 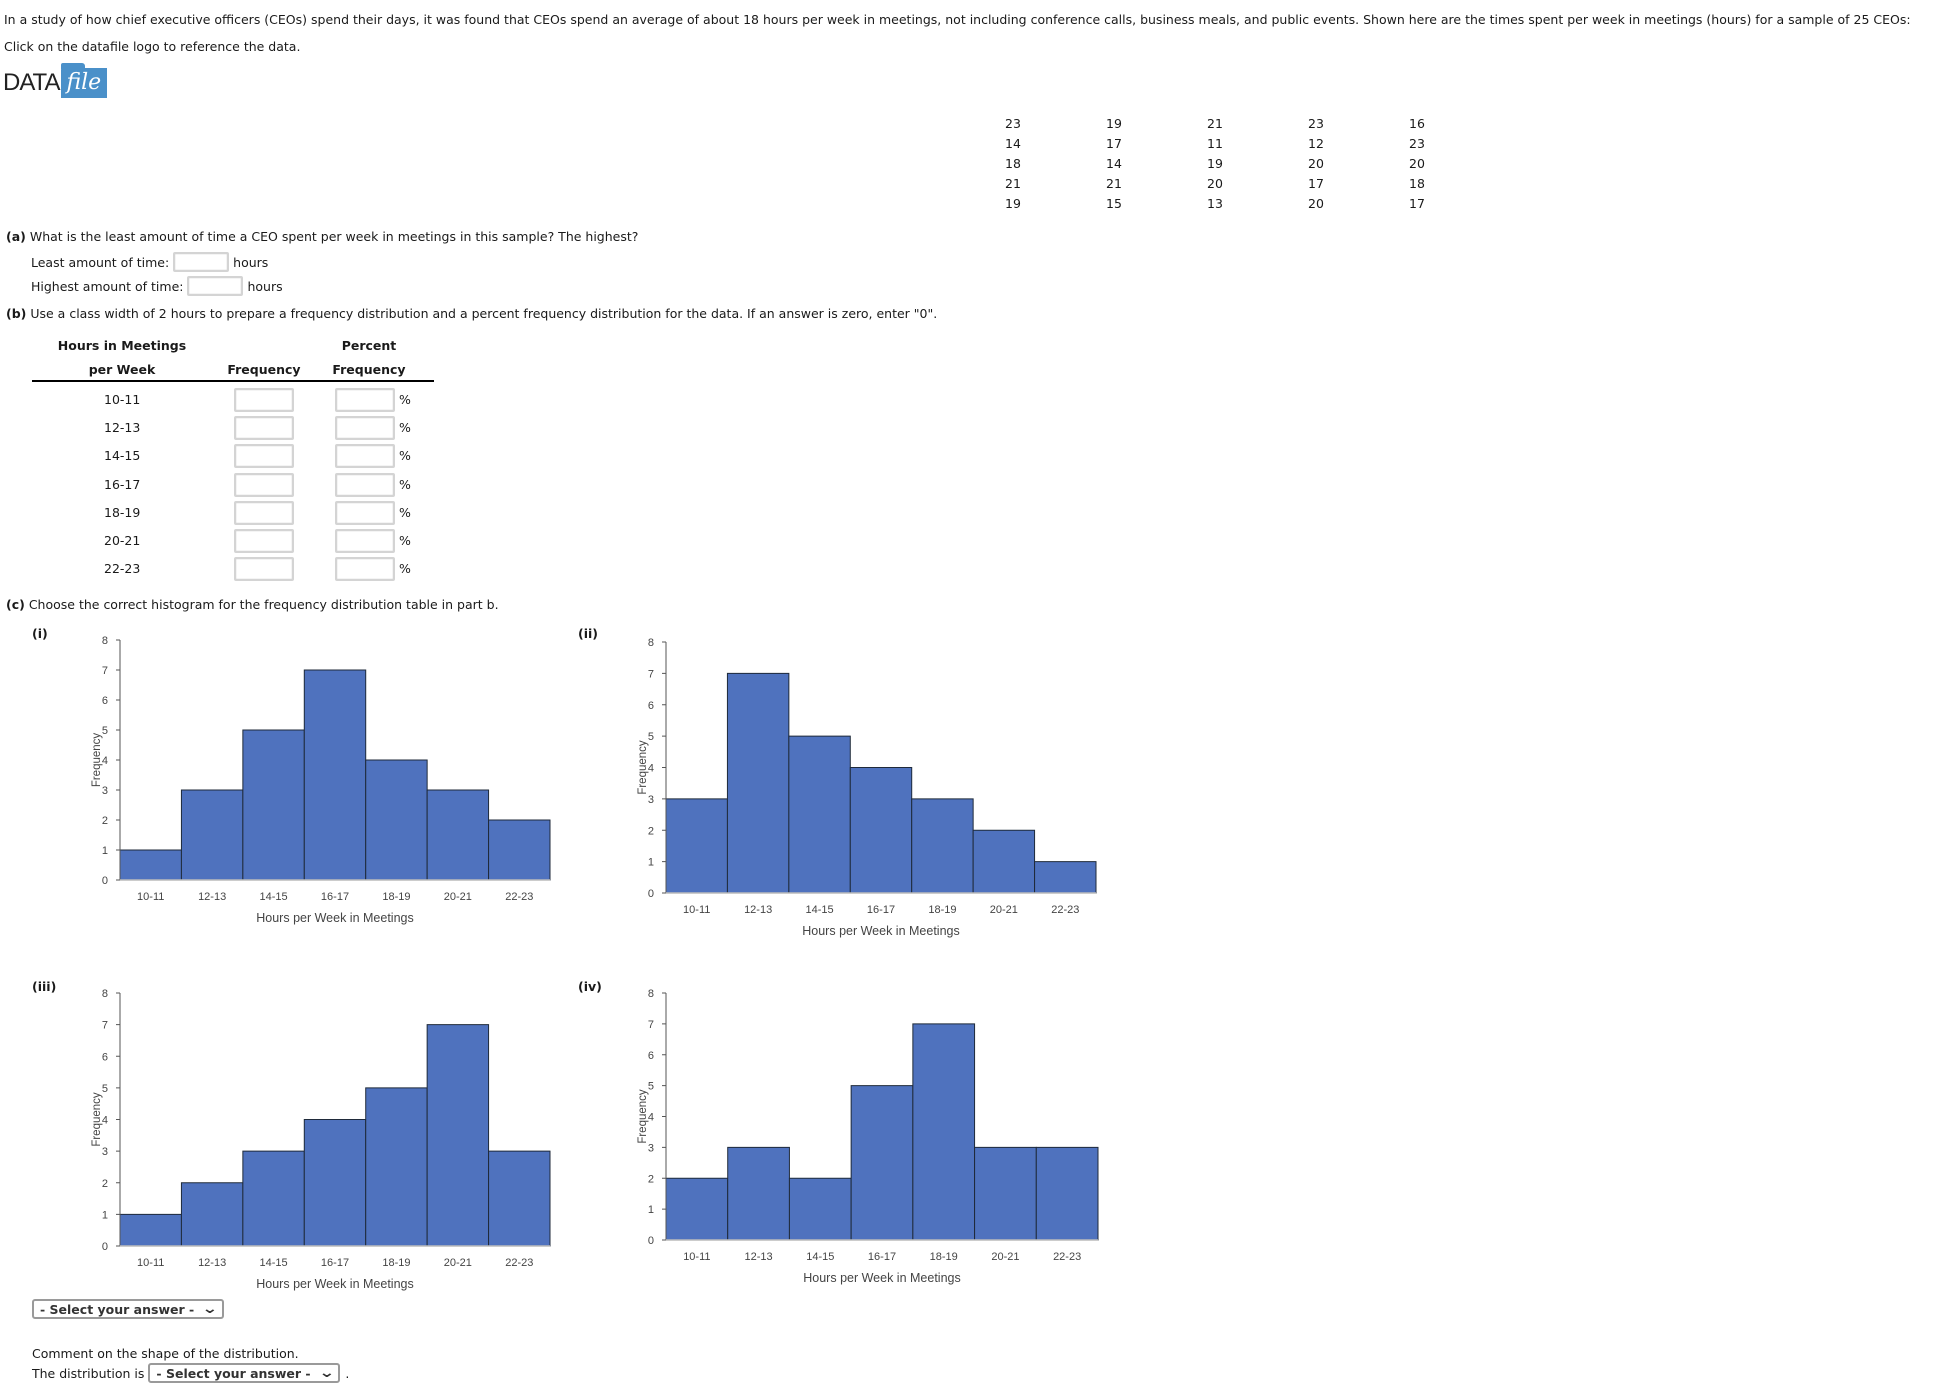 I want to click on datafile-logo-data-text: DATA, so click(x=31, y=82).